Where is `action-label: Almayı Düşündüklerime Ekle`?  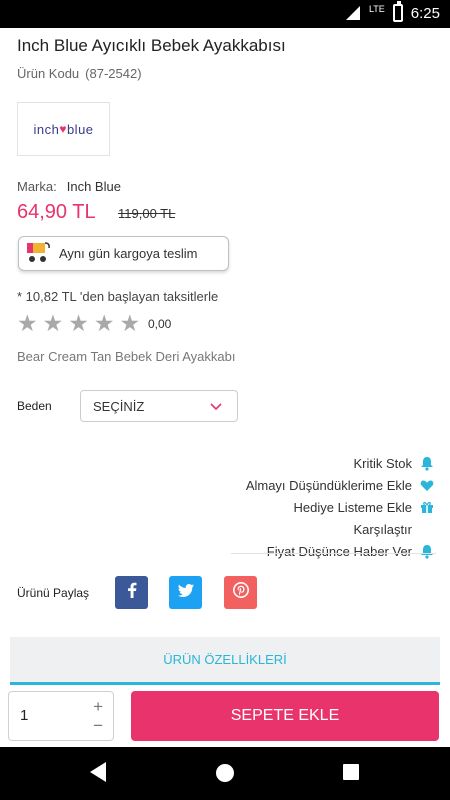
action-label: Almayı Düşündüklerime Ekle is located at coordinates (328, 485).